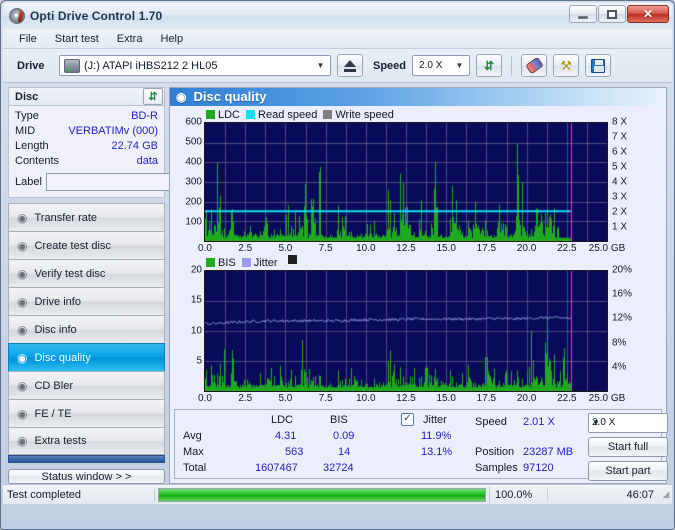 This screenshot has width=675, height=530. What do you see at coordinates (187, 328) in the screenshot?
I see `chart2-y-axis: 5 10 15 20` at bounding box center [187, 328].